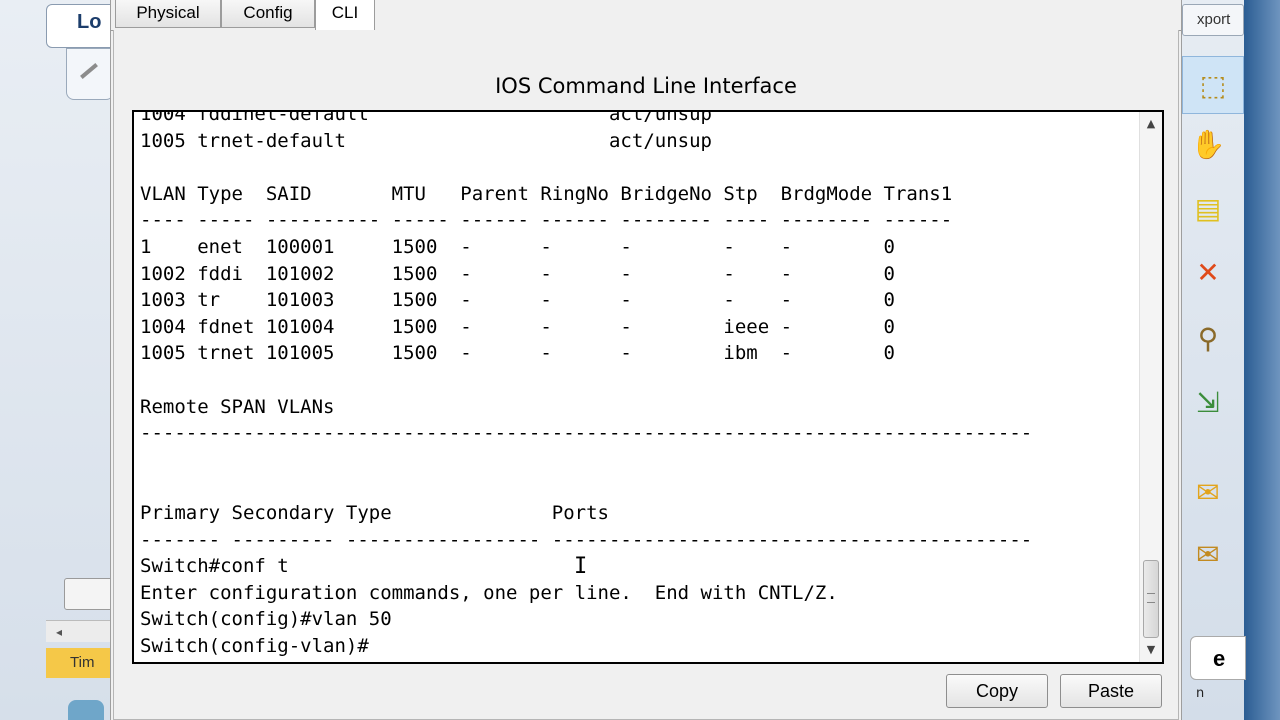 This screenshot has width=1280, height=720. Describe the element at coordinates (1151, 599) in the screenshot. I see `scrollbar-thumb` at that location.